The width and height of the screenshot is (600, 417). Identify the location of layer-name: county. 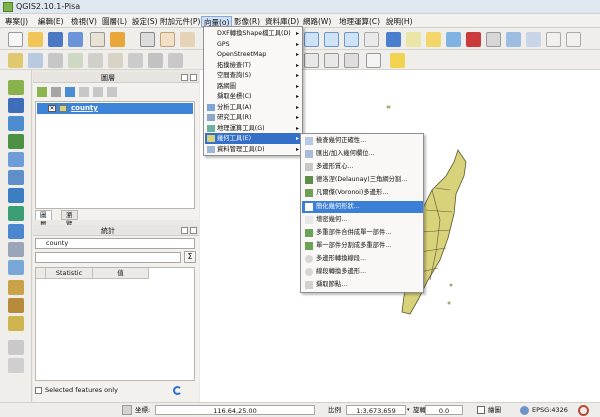
(84, 108).